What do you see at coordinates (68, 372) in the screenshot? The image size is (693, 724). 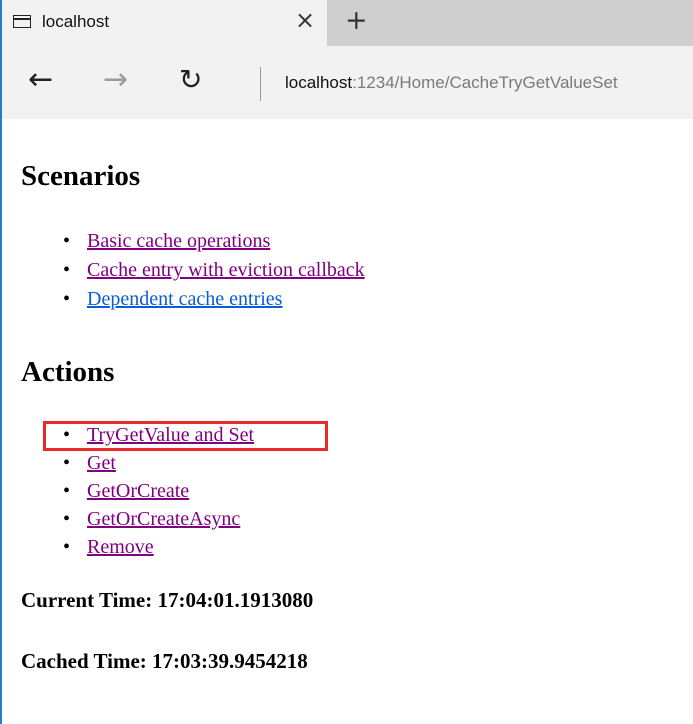 I see `actions-heading: Actions` at bounding box center [68, 372].